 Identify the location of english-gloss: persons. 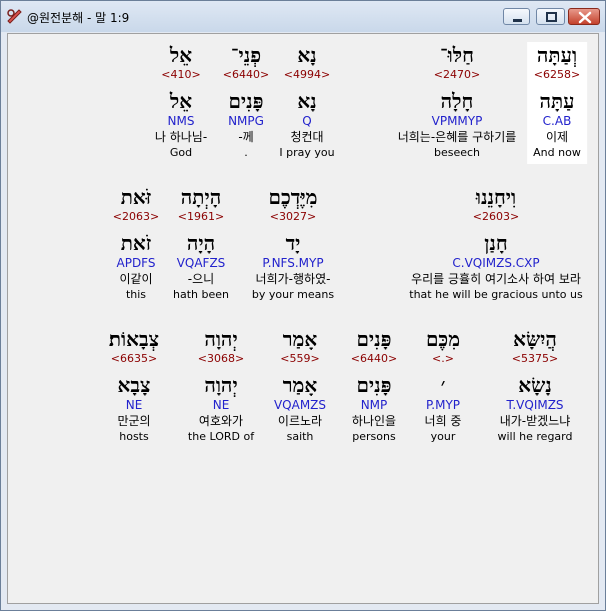
(374, 436).